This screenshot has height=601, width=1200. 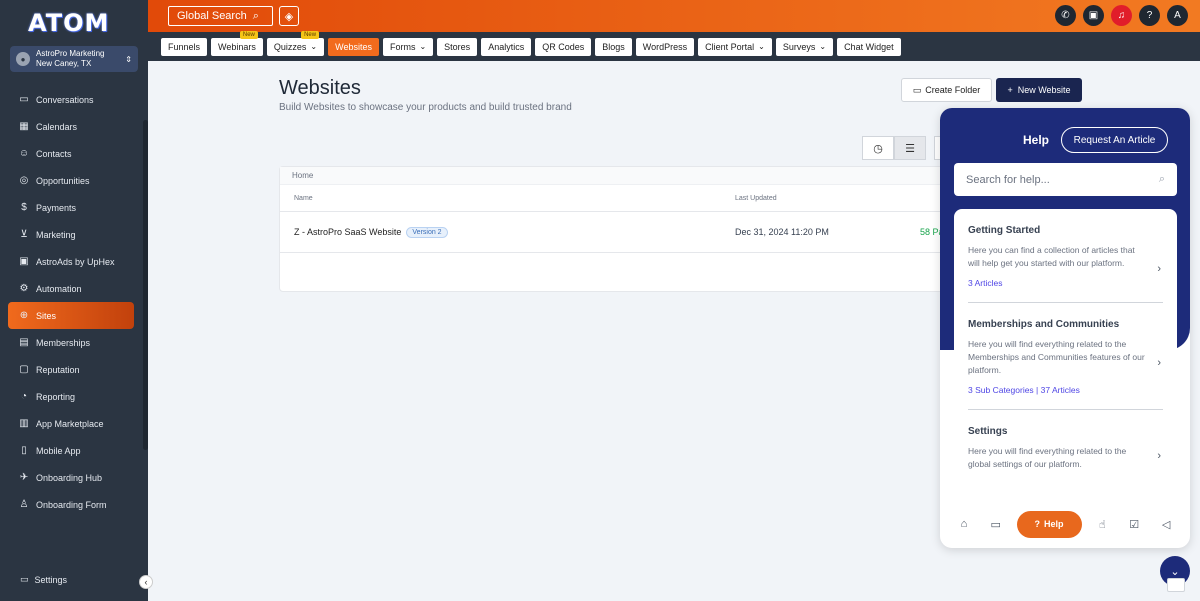 What do you see at coordinates (353, 46) in the screenshot?
I see `tab-websites: Websites` at bounding box center [353, 46].